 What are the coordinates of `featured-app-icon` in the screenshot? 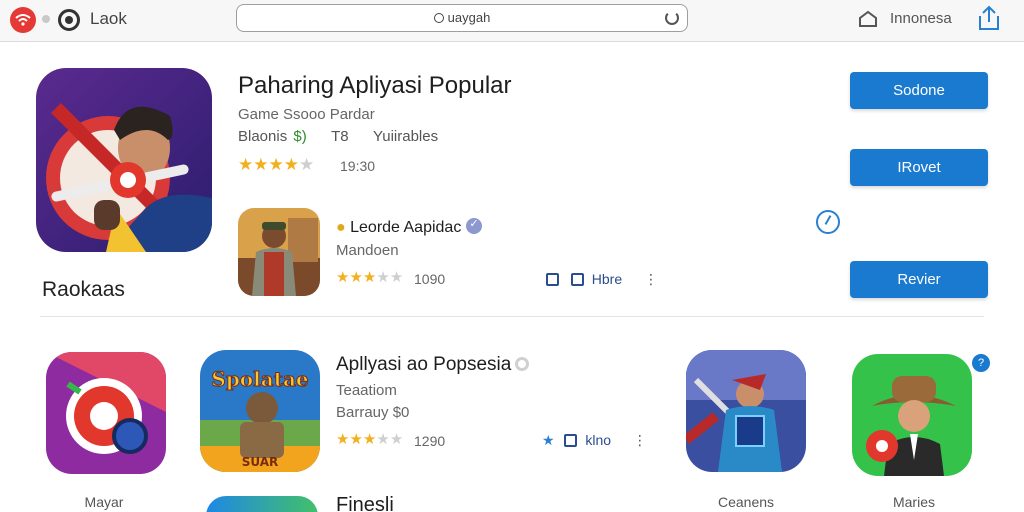 It's located at (124, 160).